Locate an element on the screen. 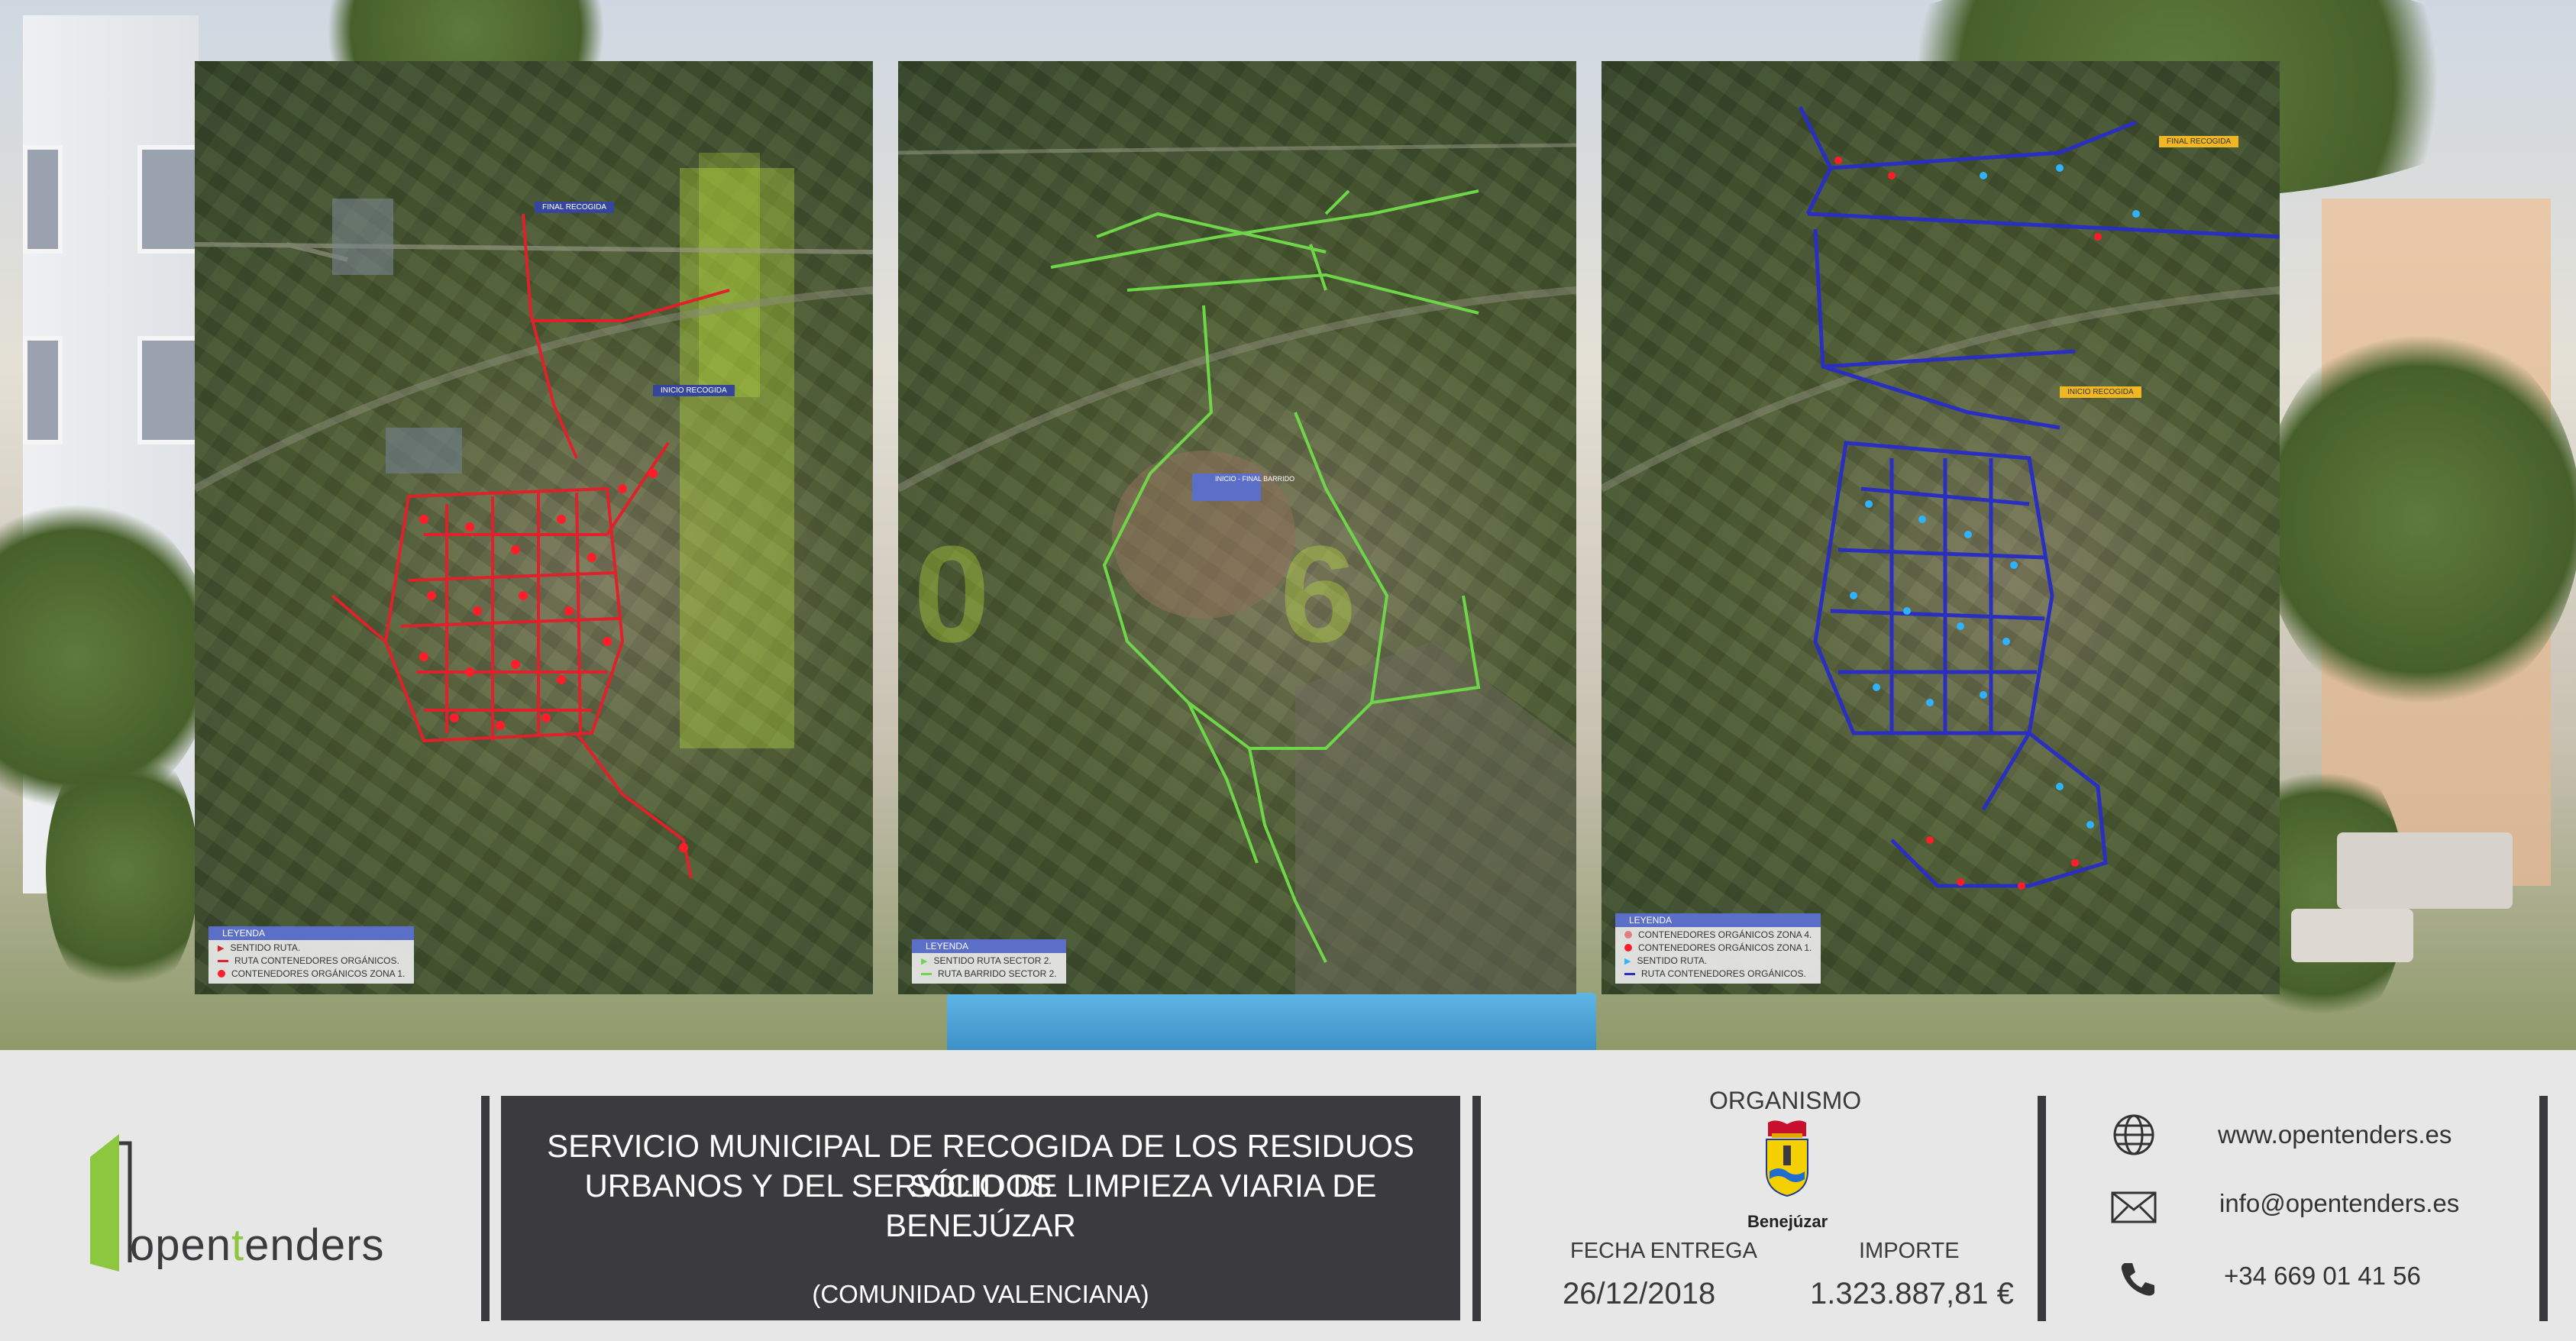 The width and height of the screenshot is (2576, 1341). opentenders-logo: opentenders is located at coordinates (236, 1203).